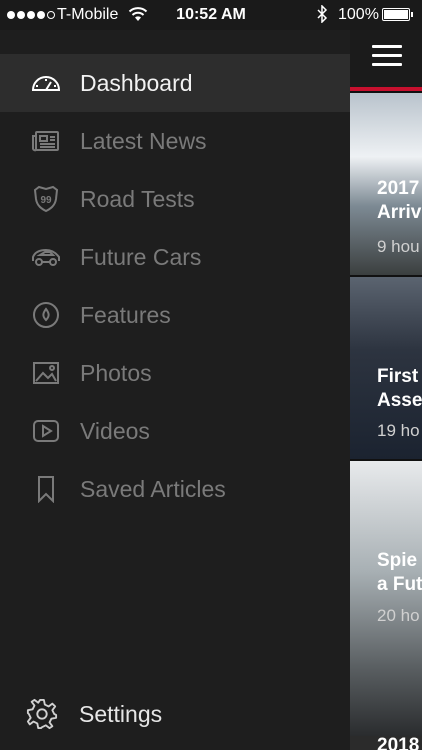 Image resolution: width=422 pixels, height=750 pixels. I want to click on accent-divider, so click(386, 89).